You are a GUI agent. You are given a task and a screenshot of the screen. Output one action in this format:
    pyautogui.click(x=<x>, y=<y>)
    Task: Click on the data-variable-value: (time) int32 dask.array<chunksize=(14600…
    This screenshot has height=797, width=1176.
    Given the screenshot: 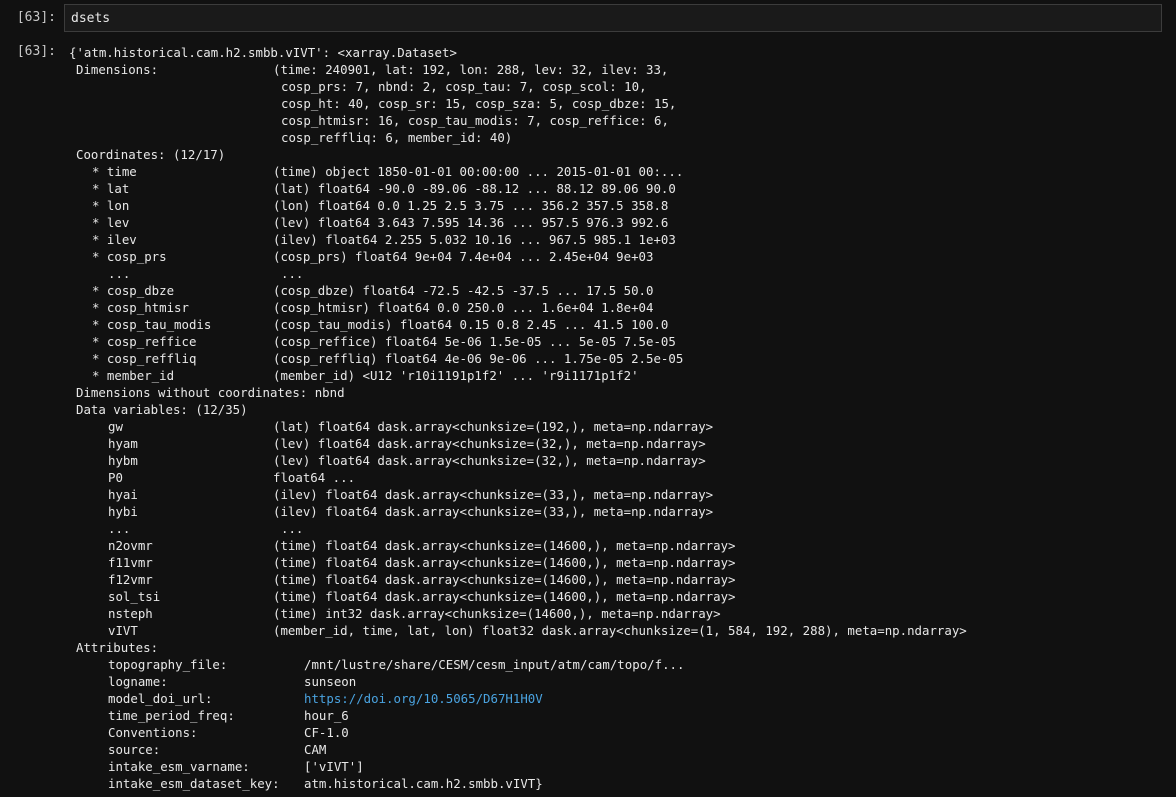 What is the action you would take?
    pyautogui.click(x=497, y=613)
    